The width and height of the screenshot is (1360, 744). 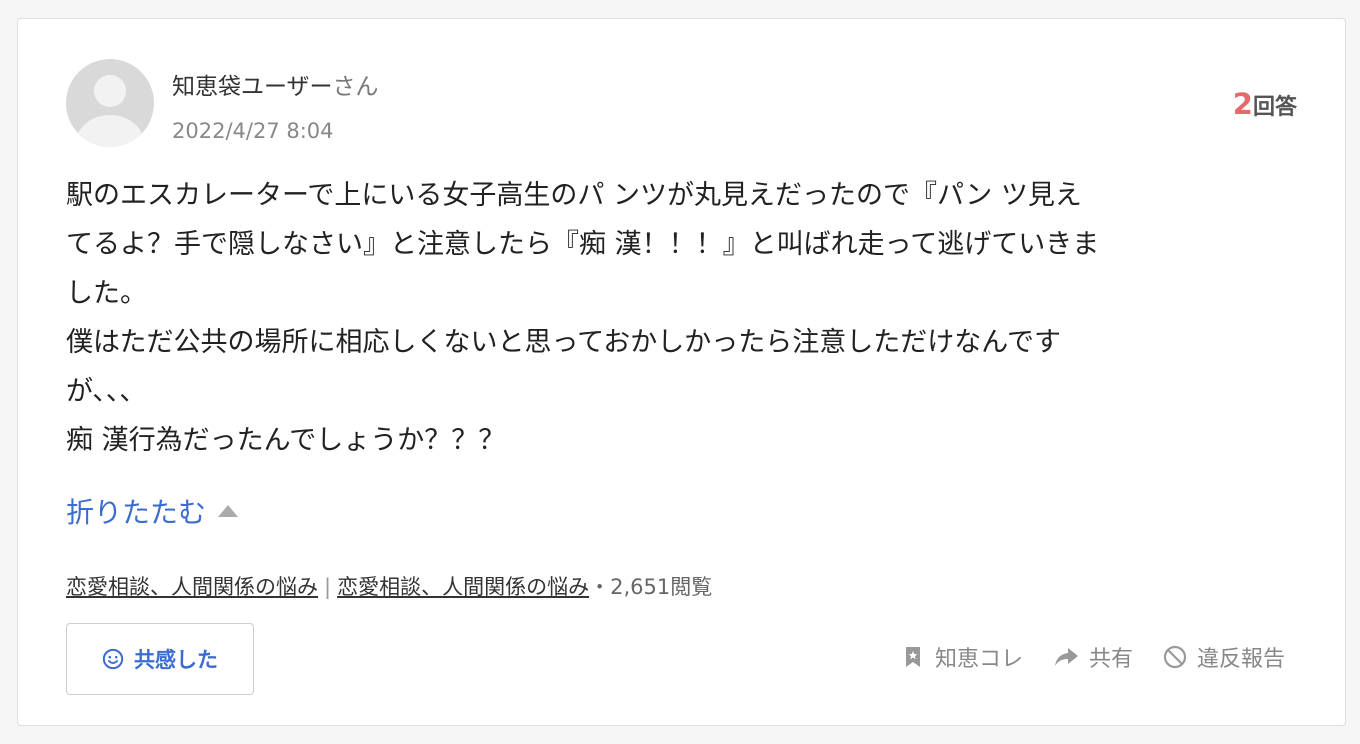 I want to click on avatar, so click(x=110, y=103).